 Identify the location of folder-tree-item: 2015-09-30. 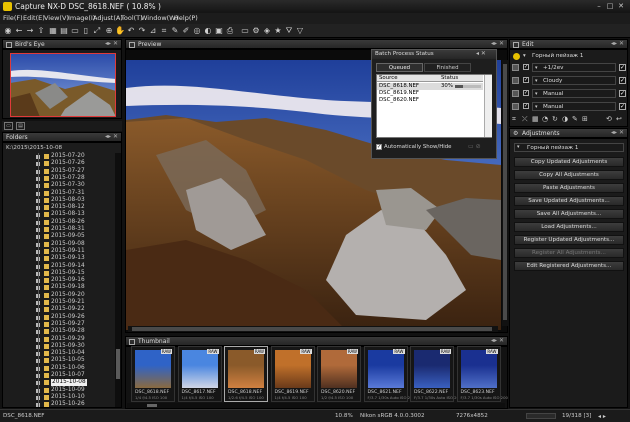
(62, 346).